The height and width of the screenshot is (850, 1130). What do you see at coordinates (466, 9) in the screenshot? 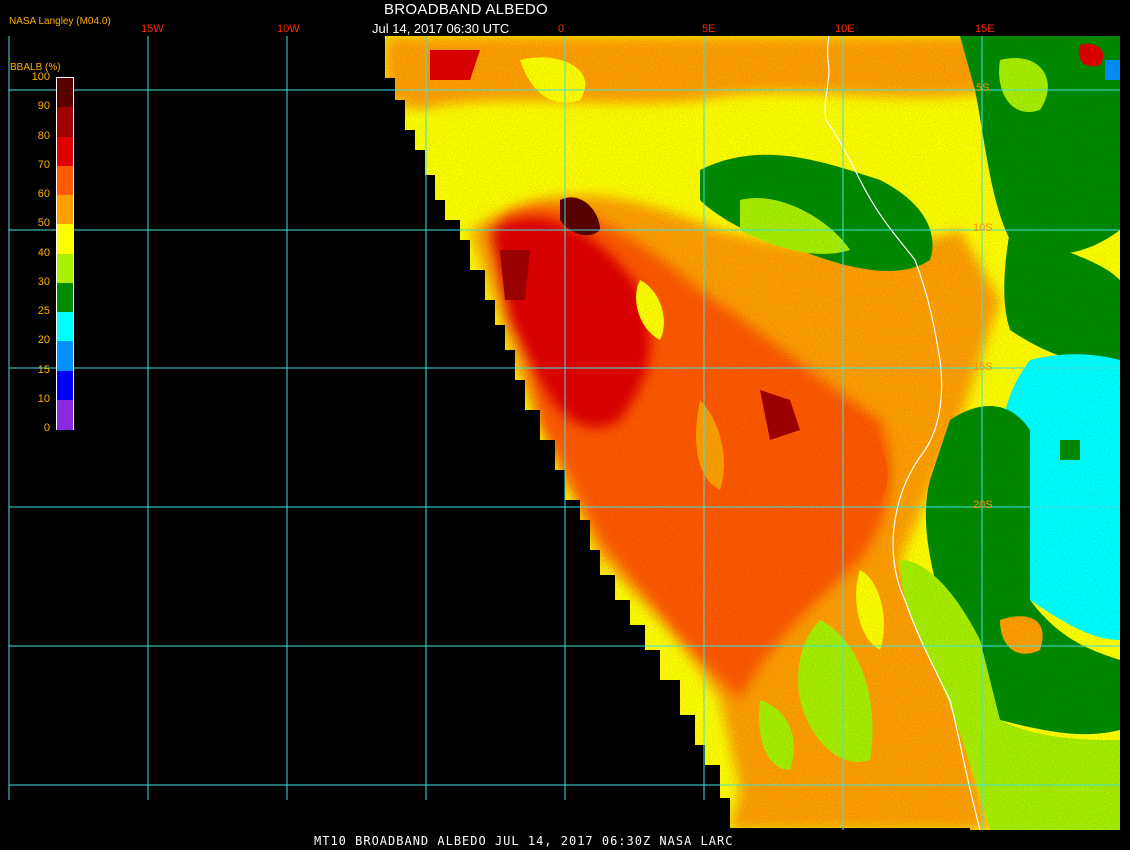
I see `map-title: BROADBAND ALBEDO` at bounding box center [466, 9].